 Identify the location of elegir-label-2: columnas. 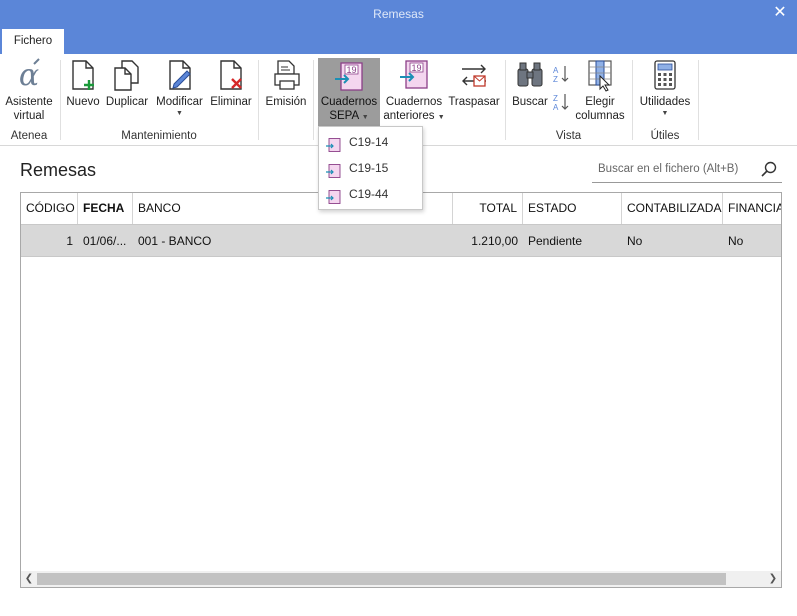
(600, 116).